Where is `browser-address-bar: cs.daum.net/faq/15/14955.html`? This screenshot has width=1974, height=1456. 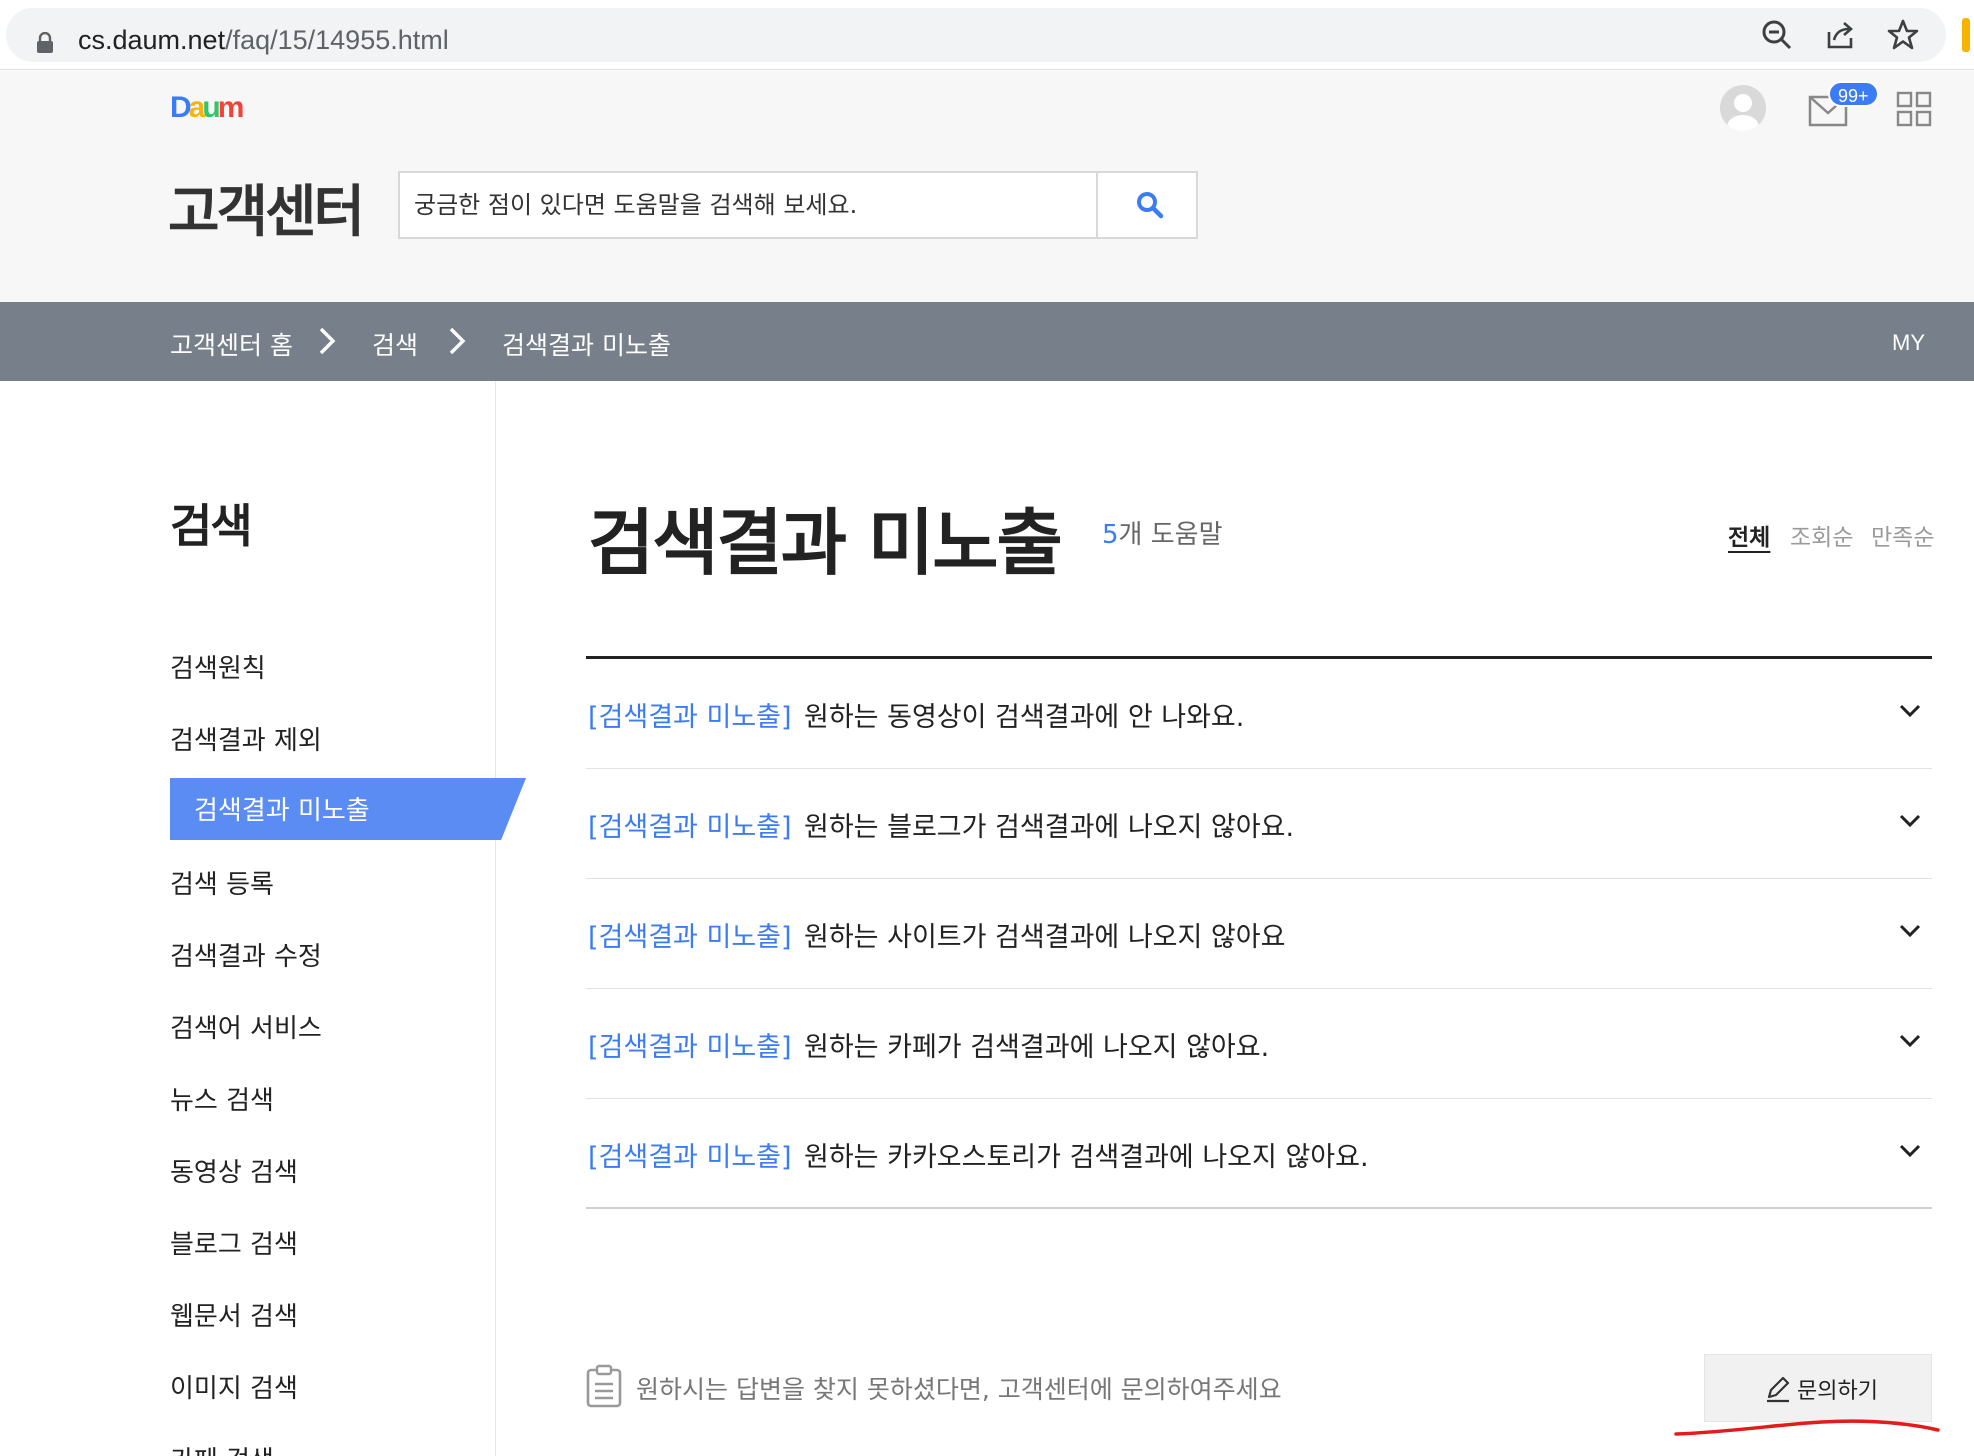
browser-address-bar: cs.daum.net/faq/15/14955.html is located at coordinates (987, 35).